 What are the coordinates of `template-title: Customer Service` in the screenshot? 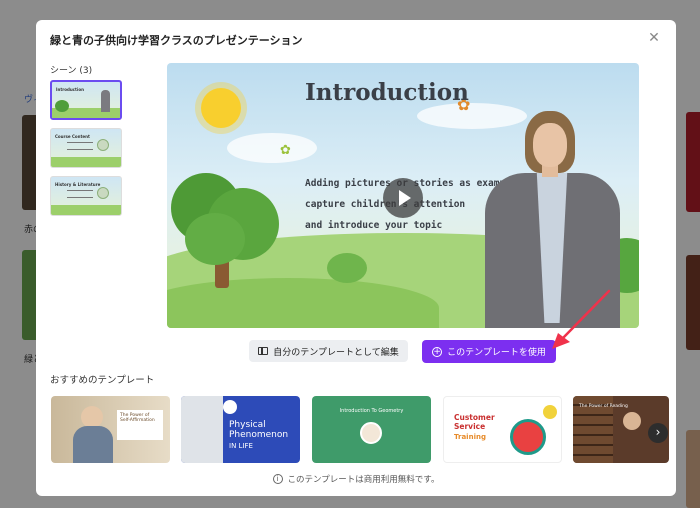 It's located at (474, 422).